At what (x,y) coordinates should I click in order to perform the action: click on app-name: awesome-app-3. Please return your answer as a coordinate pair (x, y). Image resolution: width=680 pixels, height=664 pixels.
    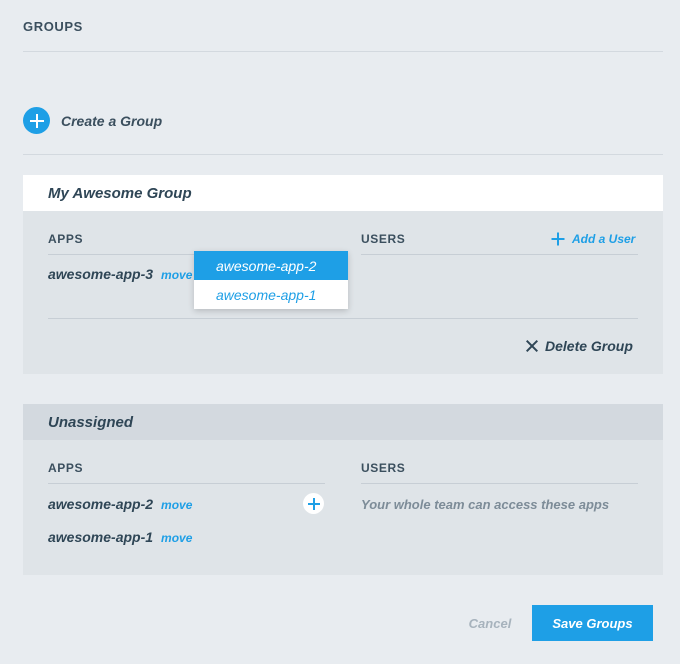
    Looking at the image, I should click on (101, 274).